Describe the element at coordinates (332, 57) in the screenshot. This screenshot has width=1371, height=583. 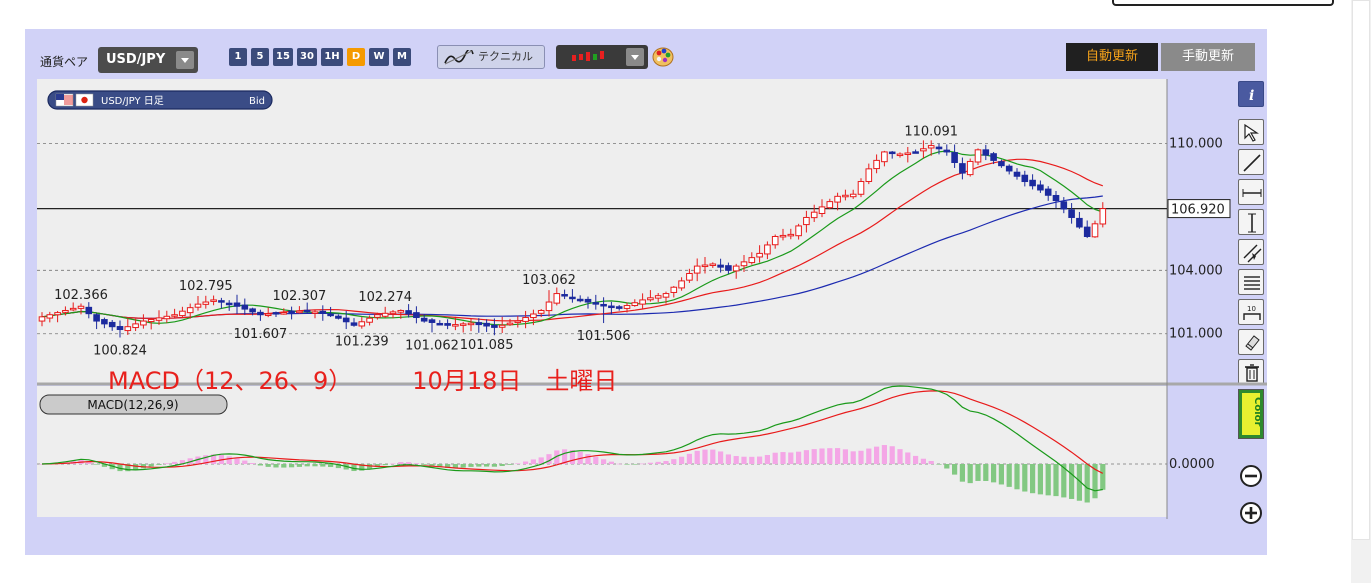
I see `timeframe-button-1h: 1H` at that location.